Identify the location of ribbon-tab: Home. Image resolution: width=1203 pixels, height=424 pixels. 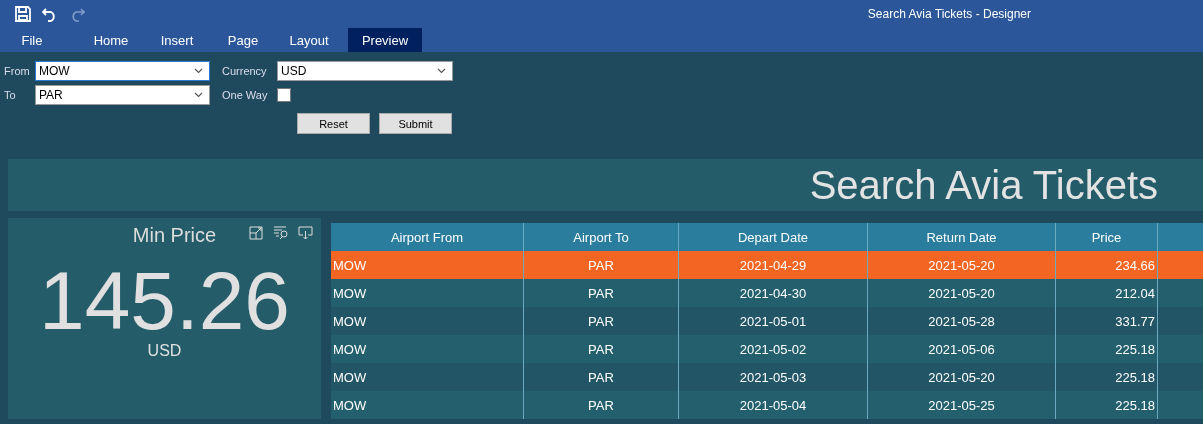
(111, 40).